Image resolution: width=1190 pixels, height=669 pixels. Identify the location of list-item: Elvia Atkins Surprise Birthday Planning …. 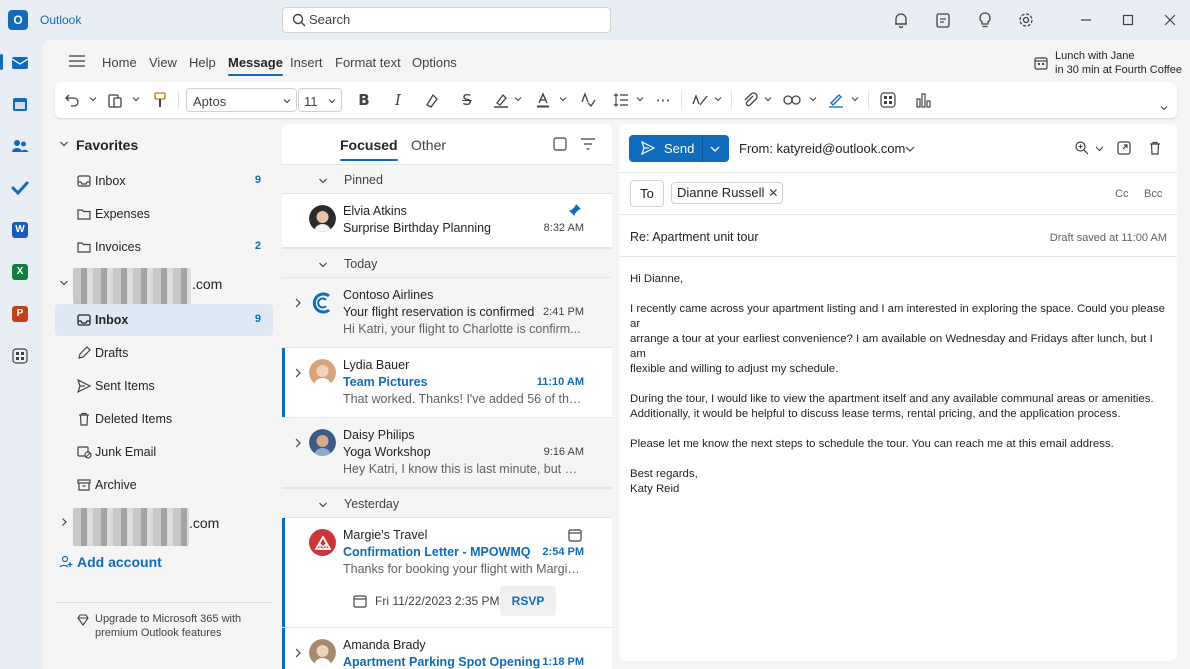
(447, 221).